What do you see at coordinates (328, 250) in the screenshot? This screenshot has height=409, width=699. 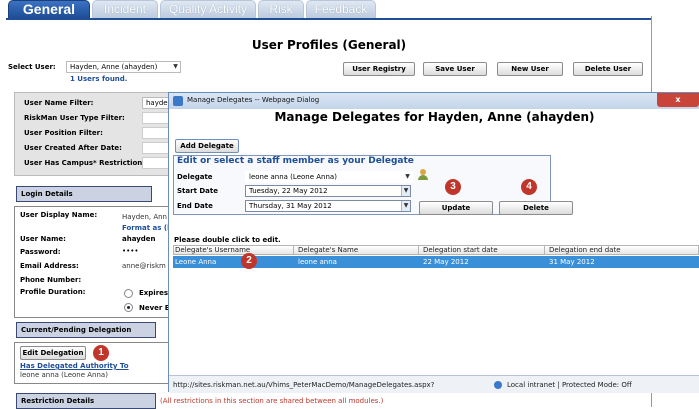 I see `col-delegate-name: Delegate's Name` at bounding box center [328, 250].